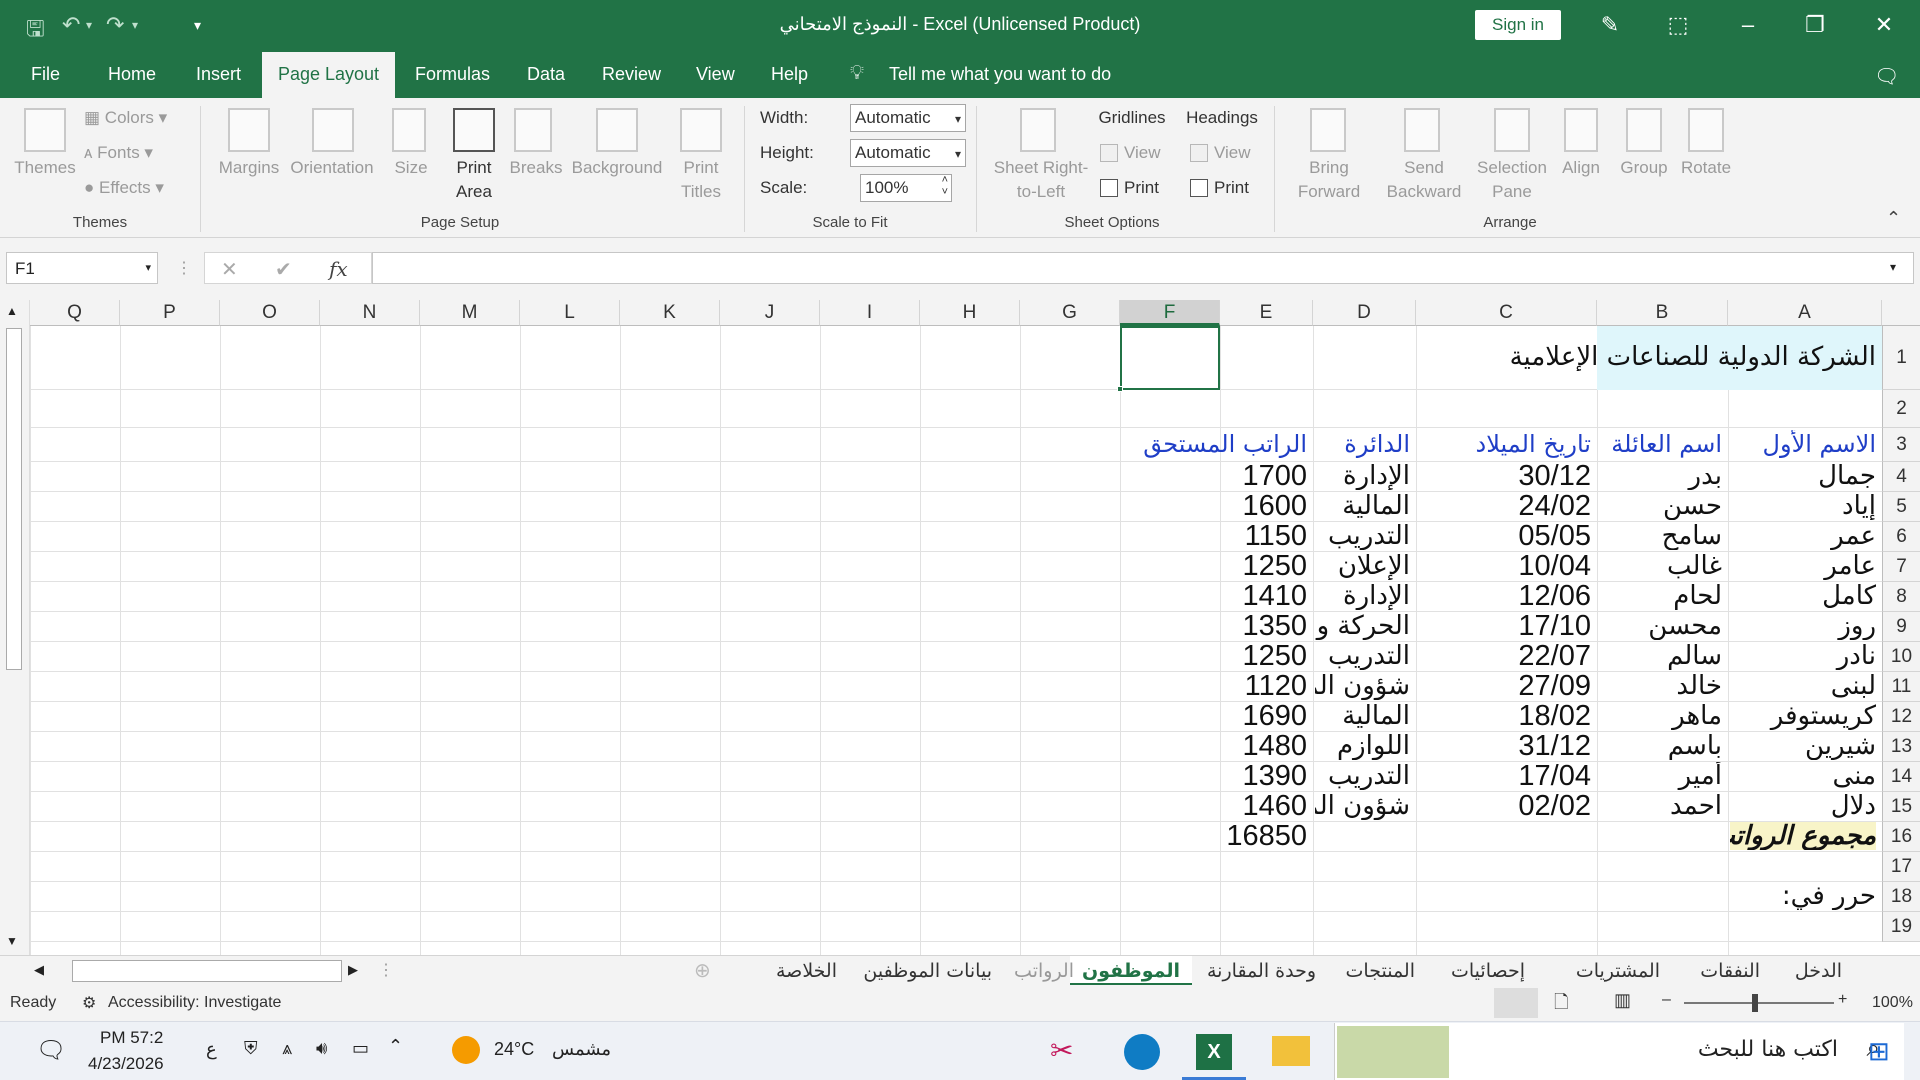 The width and height of the screenshot is (1920, 1080). Describe the element at coordinates (1901, 837) in the screenshot. I see `row-header: 16` at that location.